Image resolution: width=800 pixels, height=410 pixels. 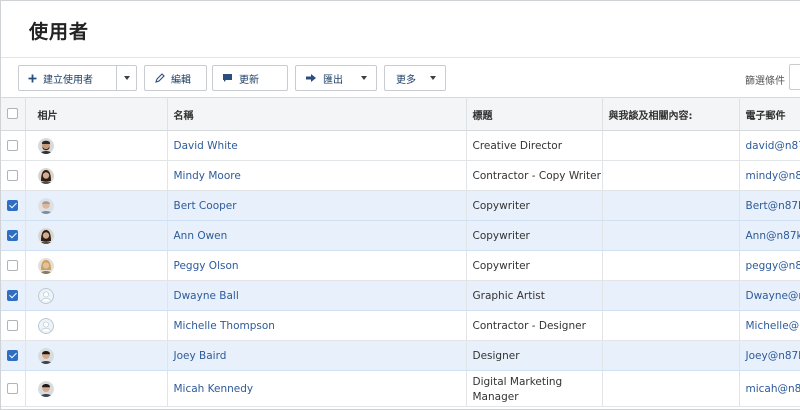 I want to click on user-name-link: Joey Baird, so click(x=317, y=355).